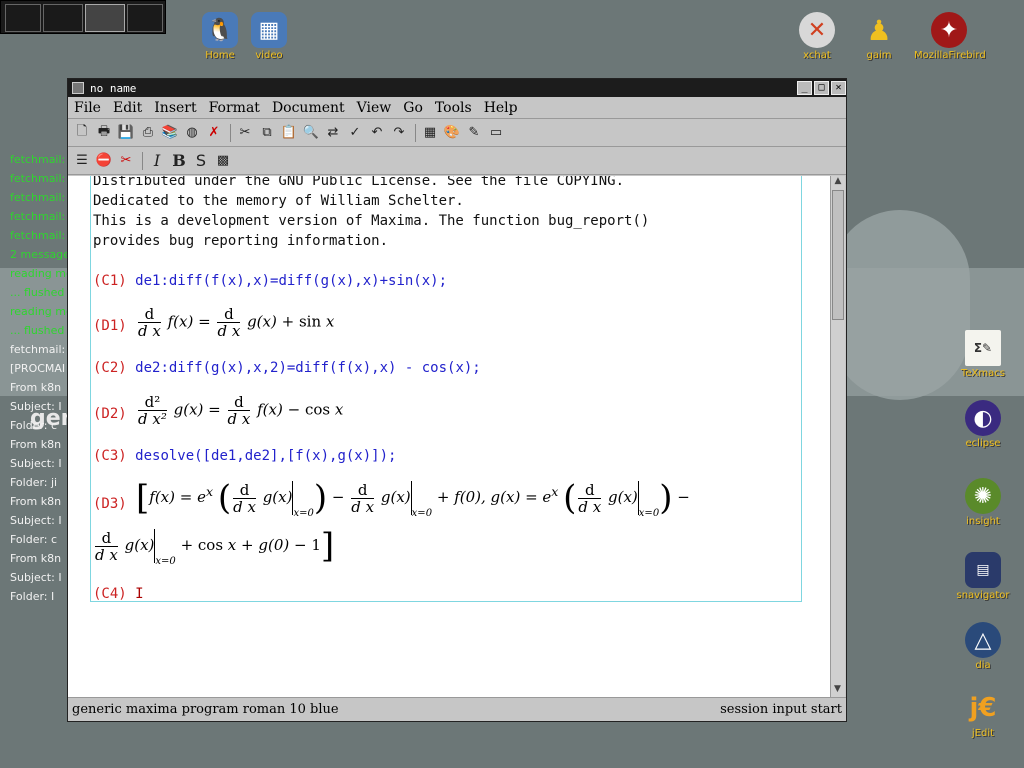 The width and height of the screenshot is (1024, 768). What do you see at coordinates (214, 133) in the screenshot?
I see `close-x-icon: ✗` at bounding box center [214, 133].